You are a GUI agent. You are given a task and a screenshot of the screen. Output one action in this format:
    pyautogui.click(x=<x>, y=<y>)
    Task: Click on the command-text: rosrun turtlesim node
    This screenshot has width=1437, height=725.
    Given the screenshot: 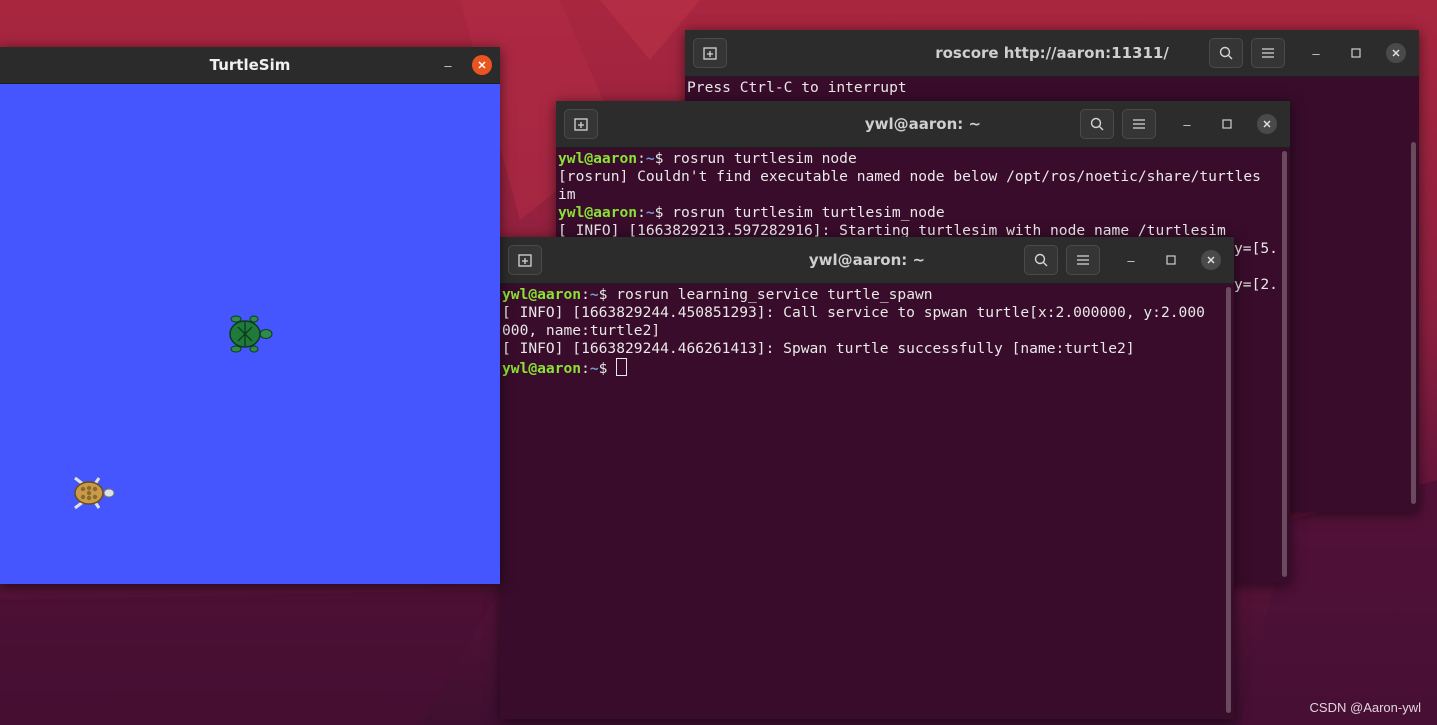 What is the action you would take?
    pyautogui.click(x=764, y=158)
    